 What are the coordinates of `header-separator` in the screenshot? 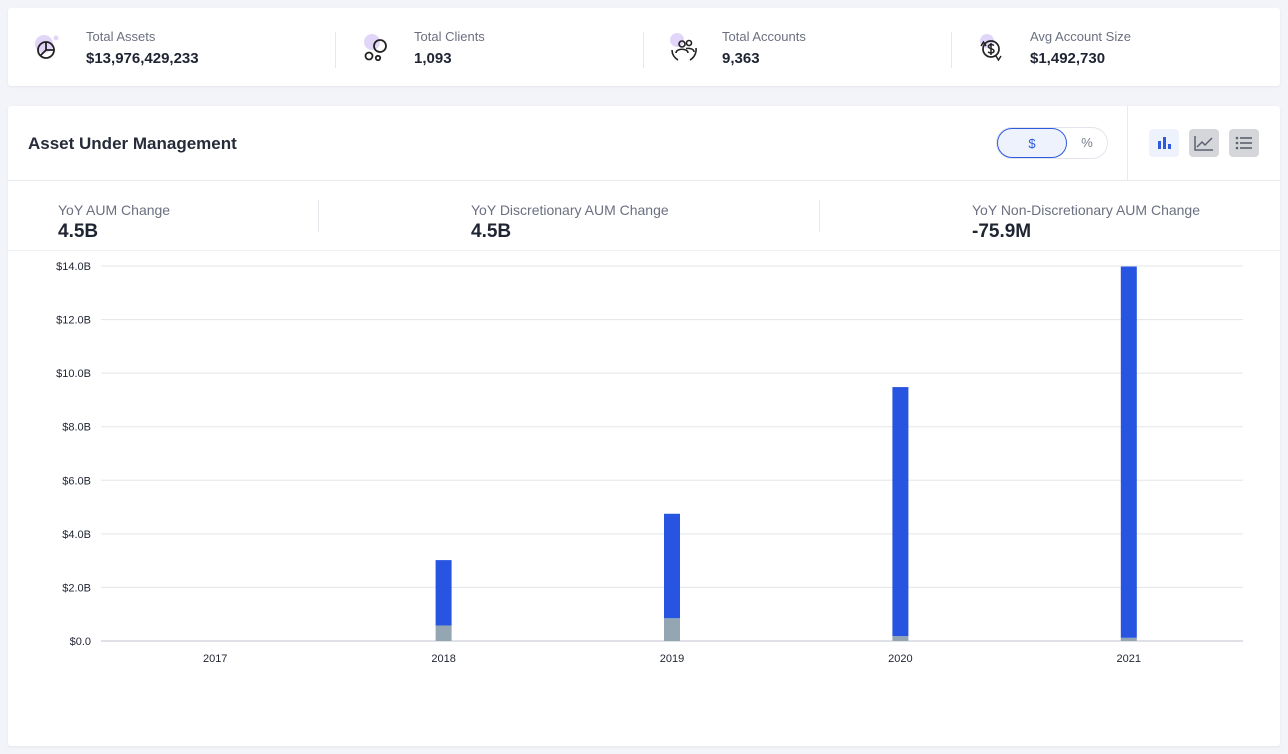 It's located at (644, 180).